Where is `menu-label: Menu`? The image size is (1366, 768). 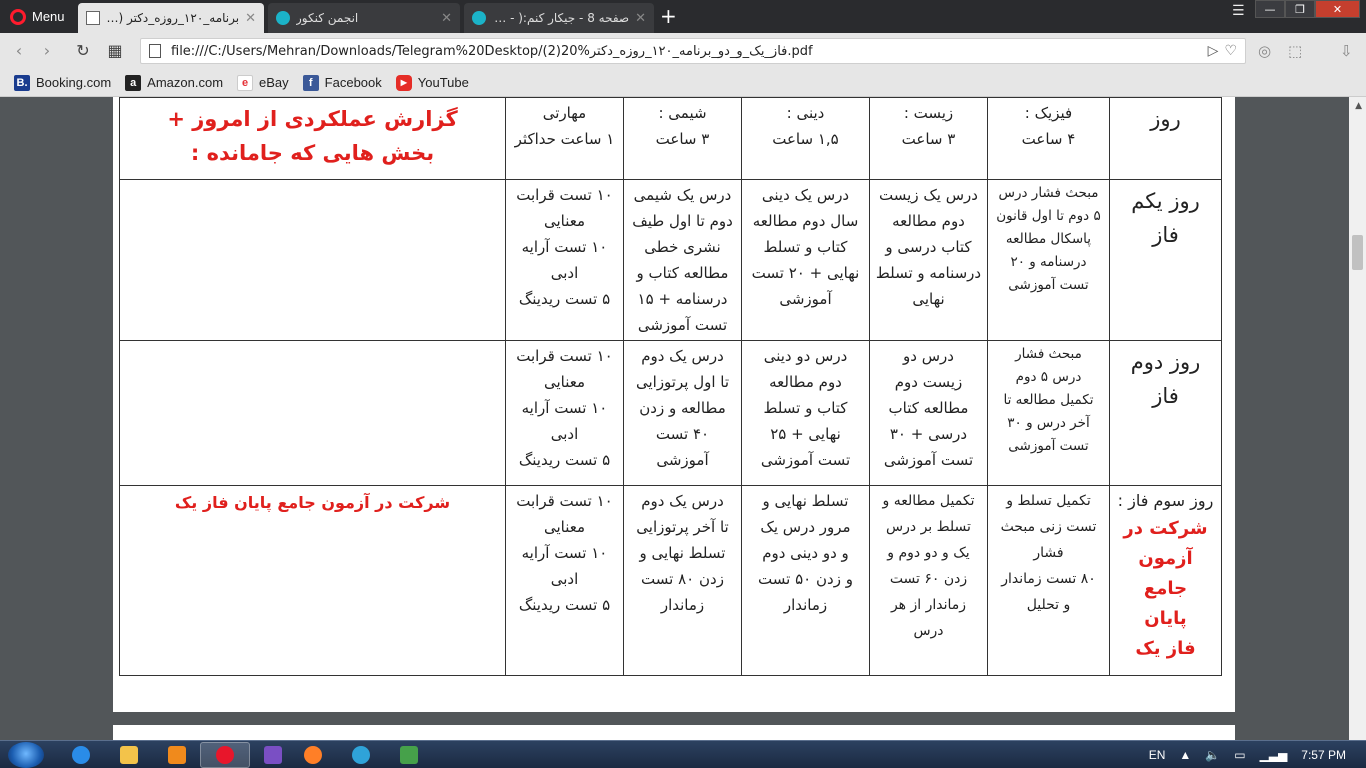
menu-label: Menu is located at coordinates (48, 16).